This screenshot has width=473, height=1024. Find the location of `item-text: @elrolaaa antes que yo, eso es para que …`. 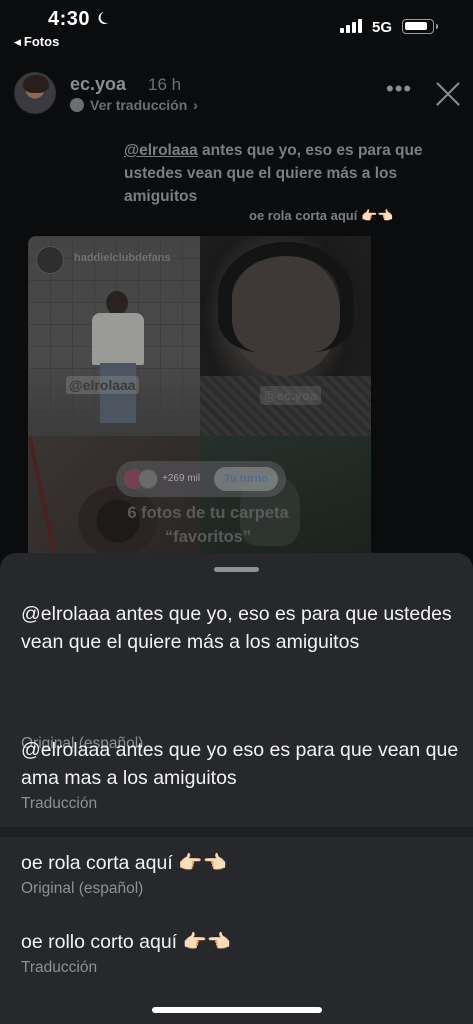

item-text: @elrolaaa antes que yo, eso es para que … is located at coordinates (236, 628).